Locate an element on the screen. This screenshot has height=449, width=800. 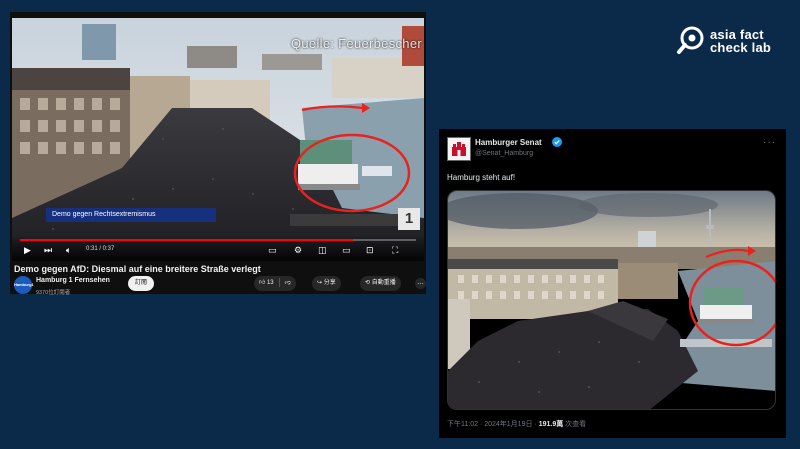
share-button: ↪ 分享 is located at coordinates (326, 283).